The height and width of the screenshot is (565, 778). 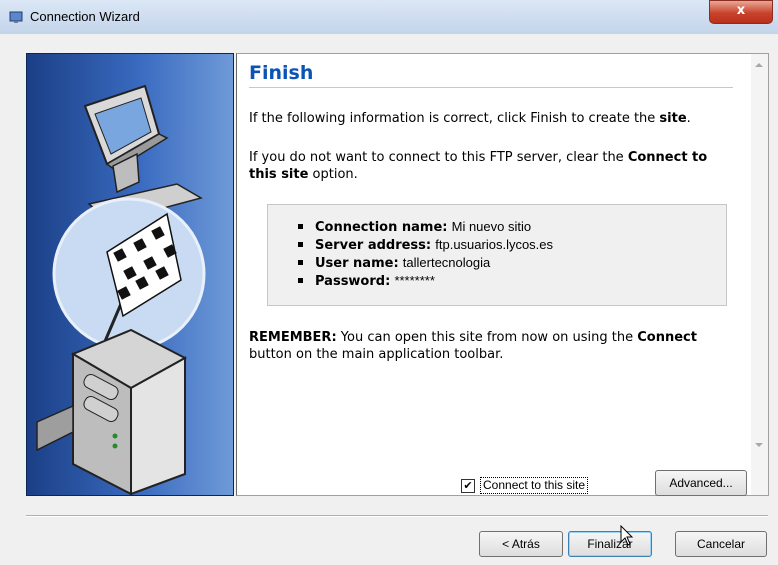 What do you see at coordinates (759, 65) in the screenshot?
I see `scroll-up-icon` at bounding box center [759, 65].